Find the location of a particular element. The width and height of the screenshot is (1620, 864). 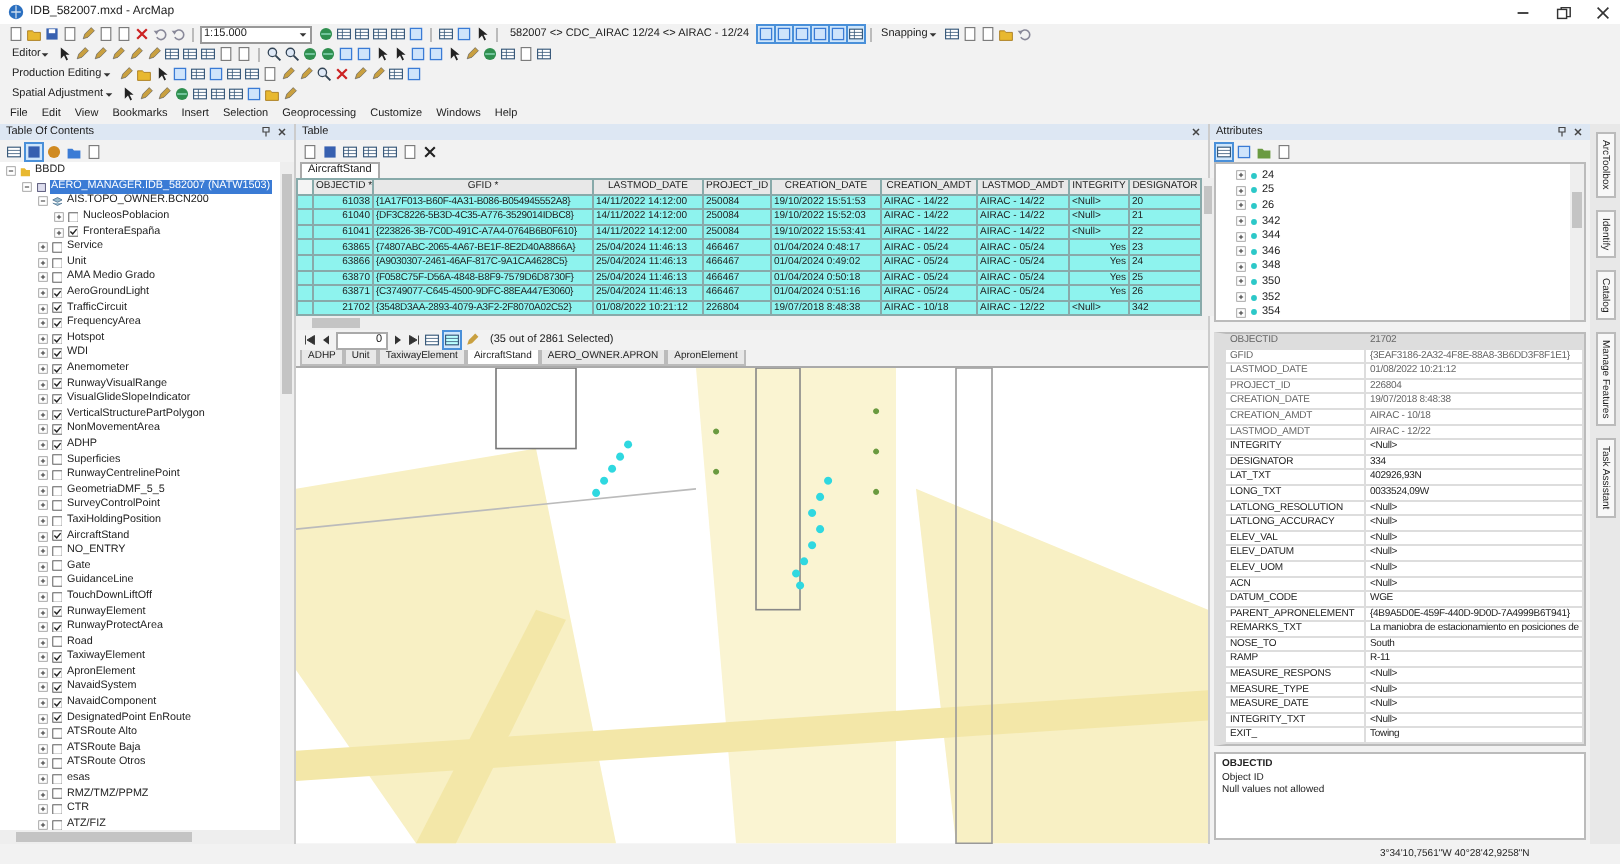

last-record-icon is located at coordinates (414, 340).